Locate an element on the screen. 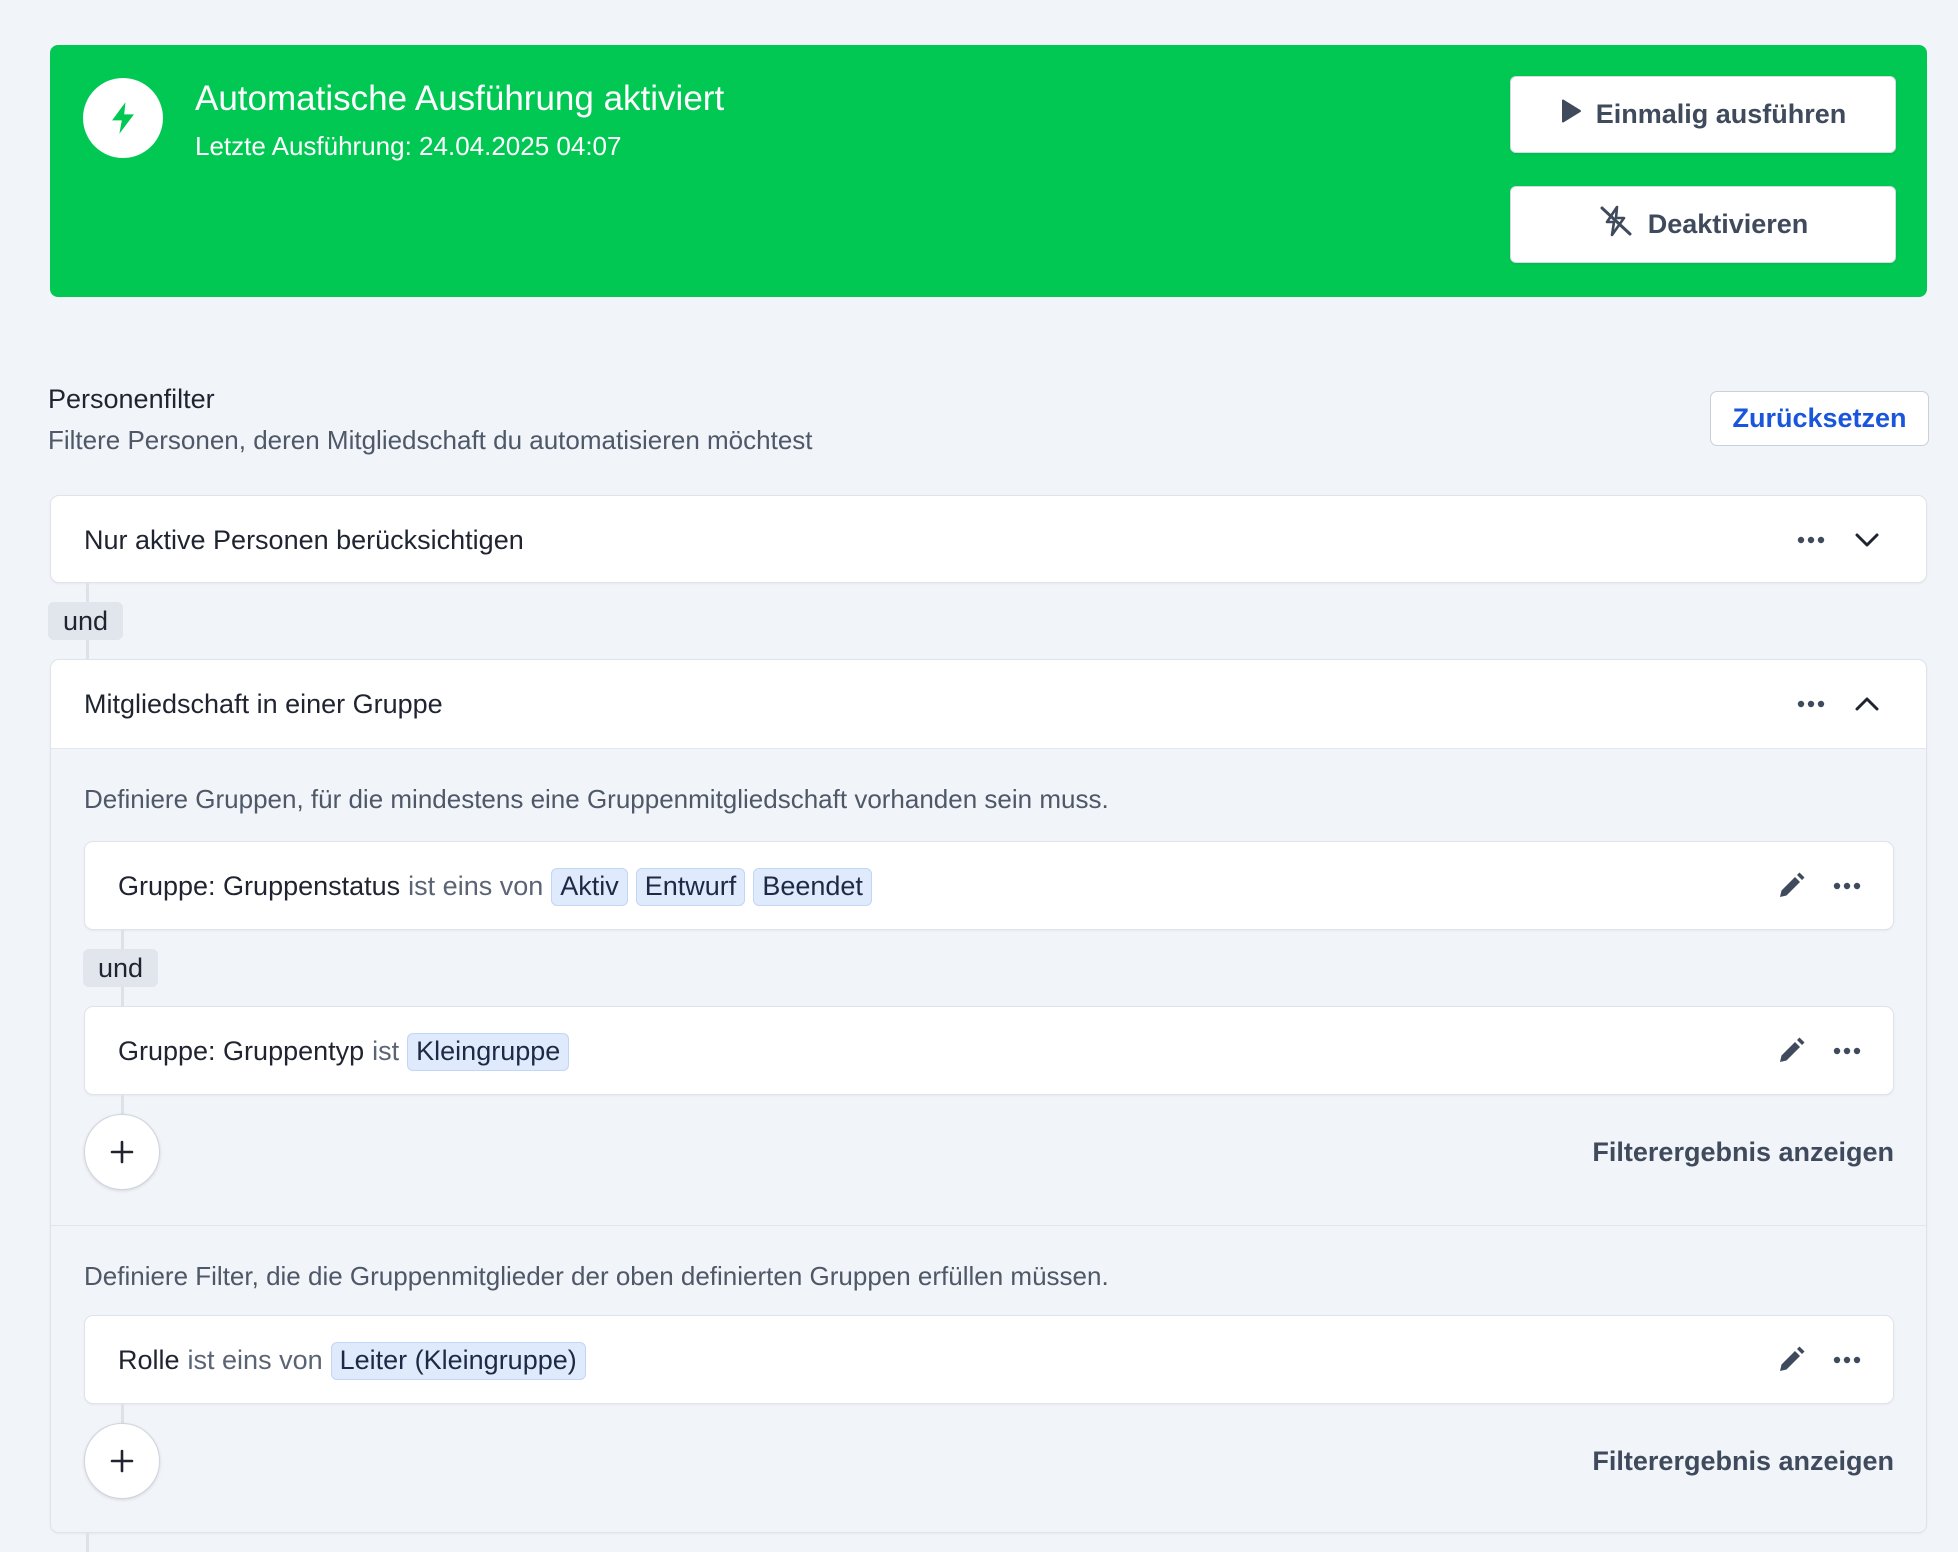  value-chip: Kleingruppe is located at coordinates (488, 1051).